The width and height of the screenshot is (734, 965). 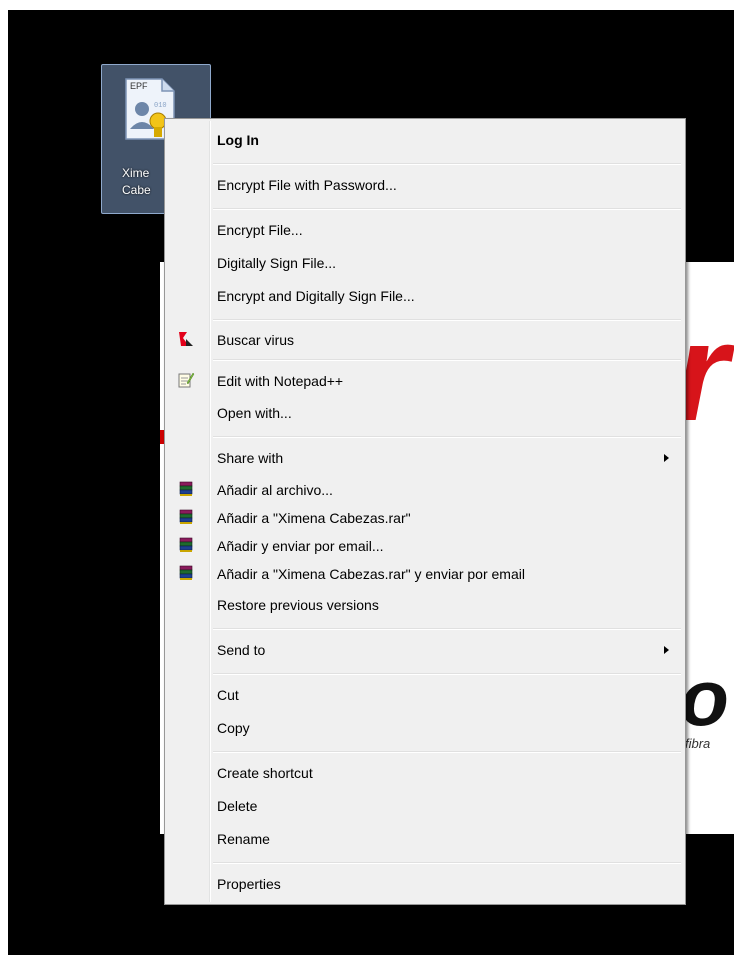 What do you see at coordinates (425, 806) in the screenshot?
I see `menu-item-delete: Delete` at bounding box center [425, 806].